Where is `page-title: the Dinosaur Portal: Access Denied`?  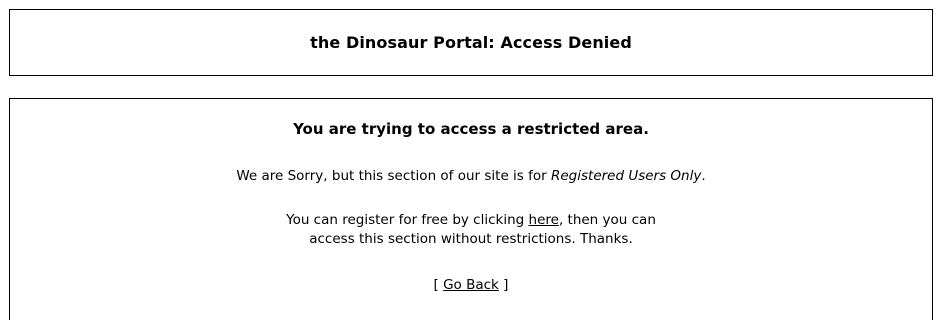 page-title: the Dinosaur Portal: Access Denied is located at coordinates (471, 42).